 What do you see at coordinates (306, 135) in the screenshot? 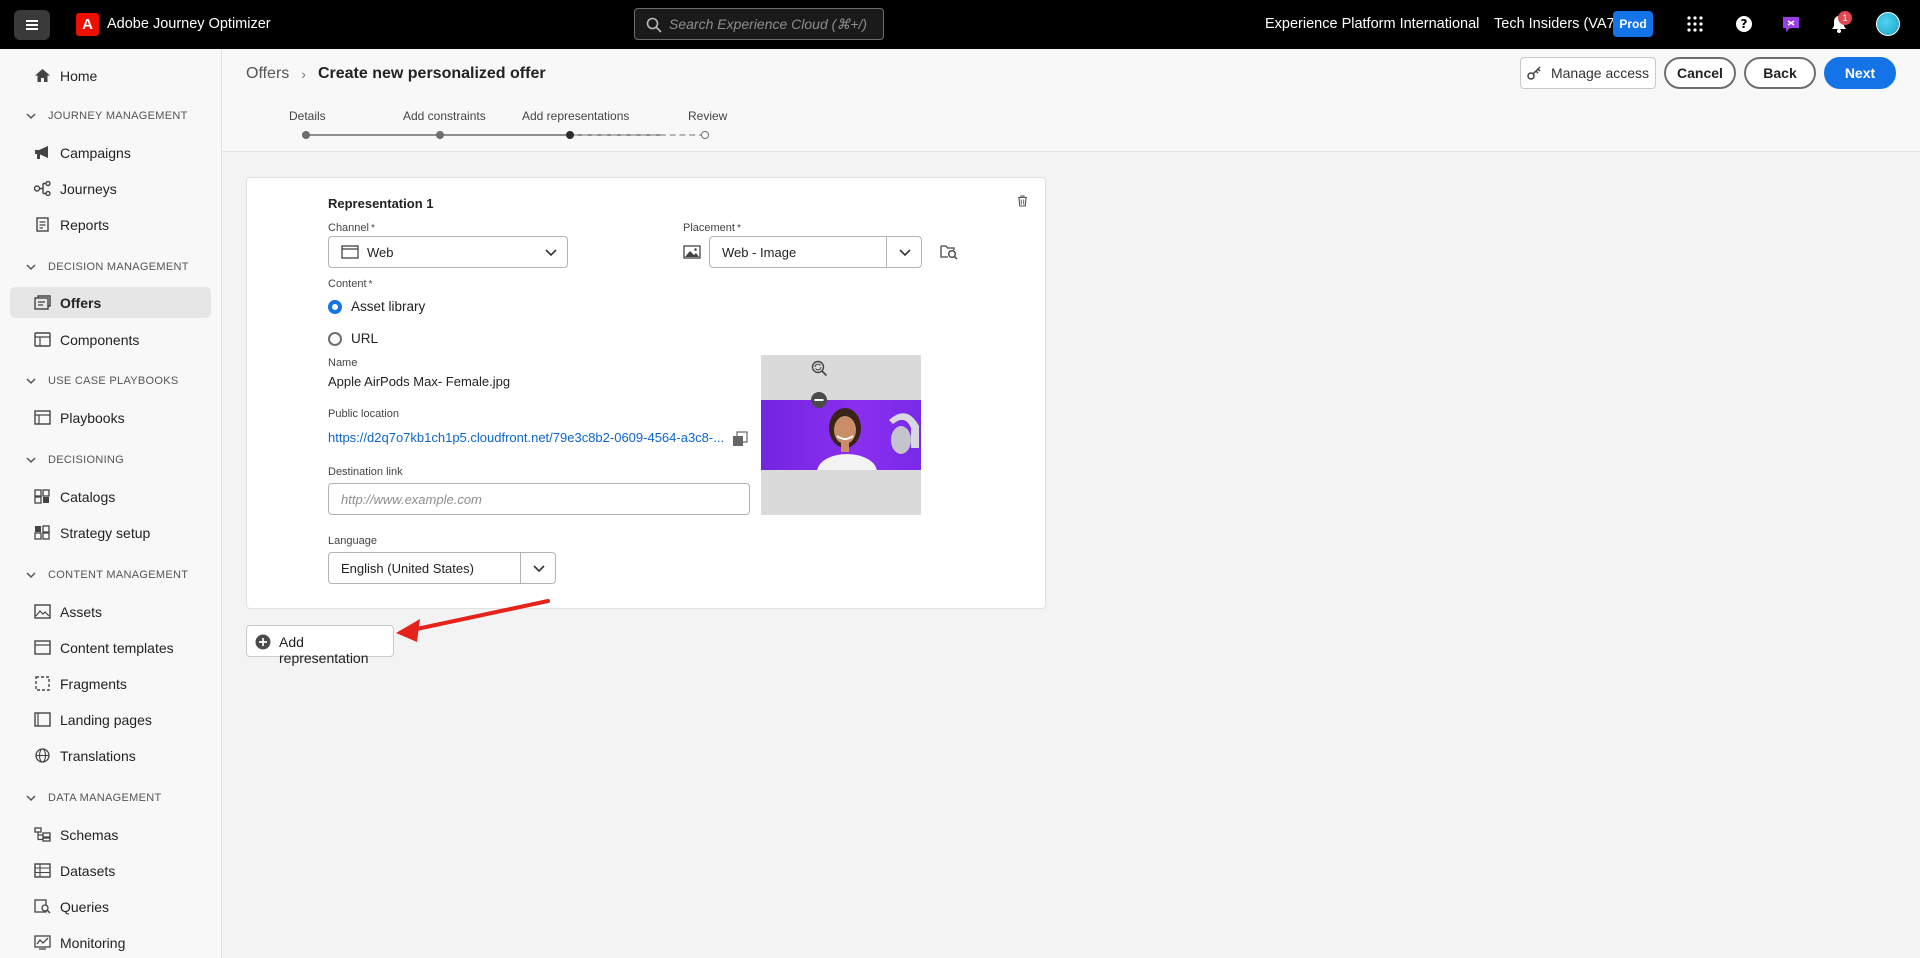
I see `step-dot-details` at bounding box center [306, 135].